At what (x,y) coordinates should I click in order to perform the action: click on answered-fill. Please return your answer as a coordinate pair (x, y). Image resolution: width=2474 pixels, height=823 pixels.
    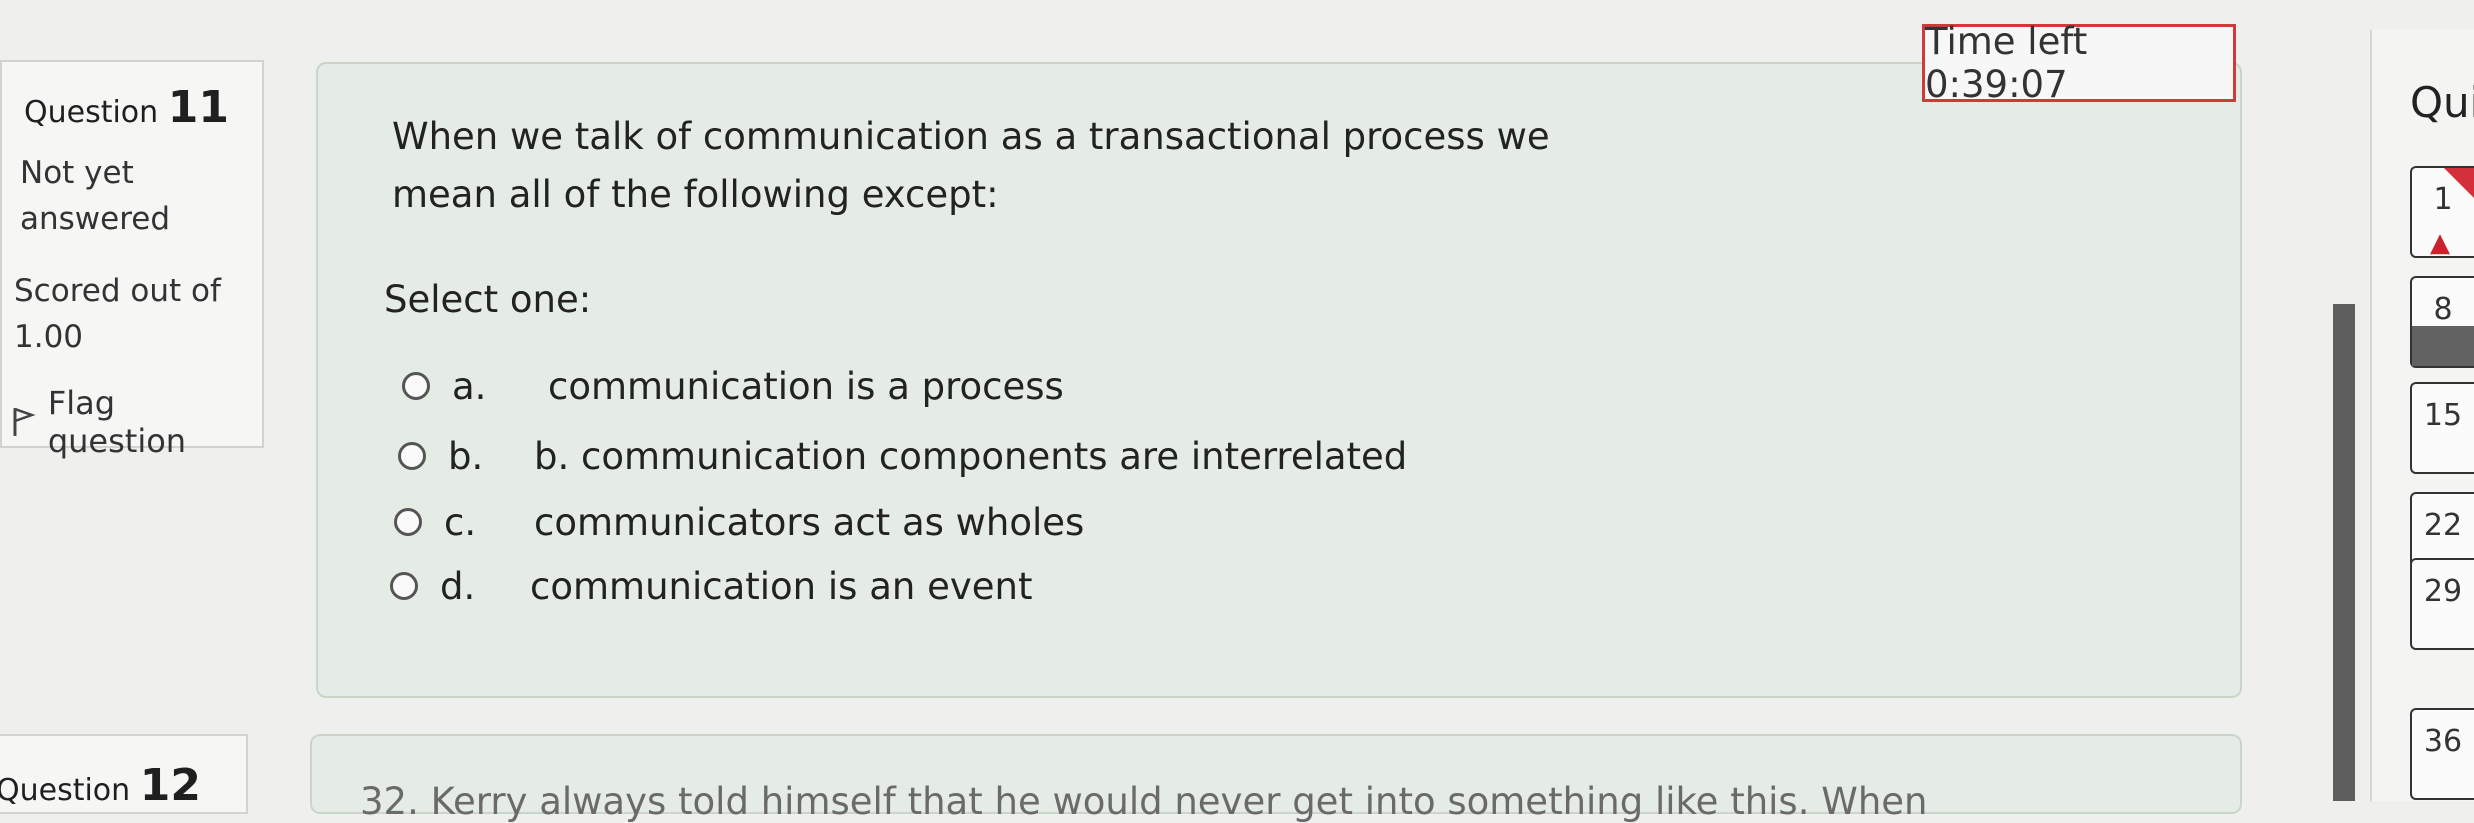
    Looking at the image, I should click on (2443, 346).